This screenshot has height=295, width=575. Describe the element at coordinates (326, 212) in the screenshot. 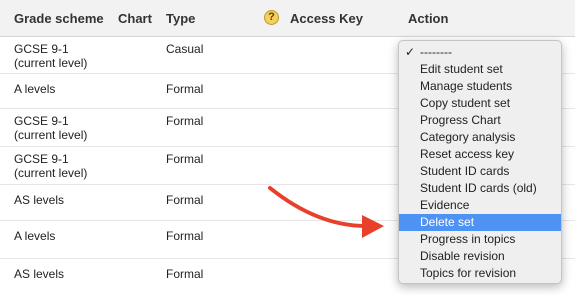

I see `red-curved-arrow-icon` at that location.